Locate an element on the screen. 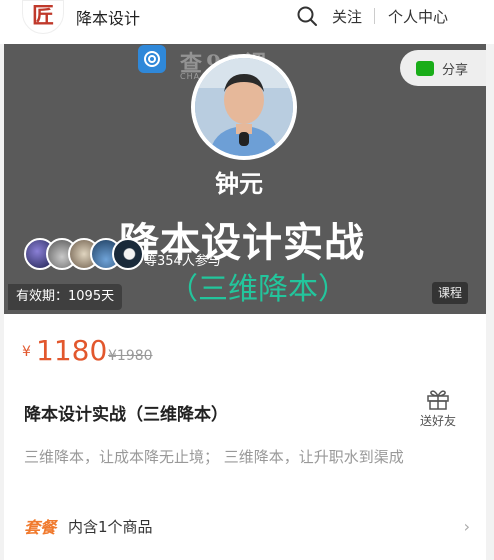 This screenshot has height=560, width=494. content-type-tag: 课程 is located at coordinates (450, 293).